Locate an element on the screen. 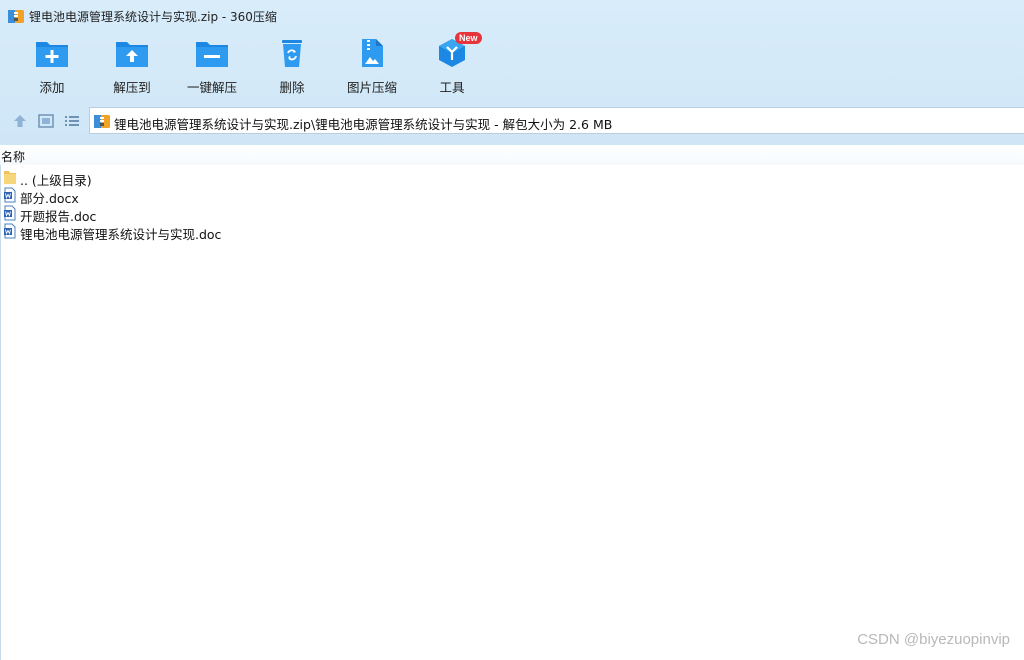 The width and height of the screenshot is (1024, 660). add-folder-icon is located at coordinates (52, 54).